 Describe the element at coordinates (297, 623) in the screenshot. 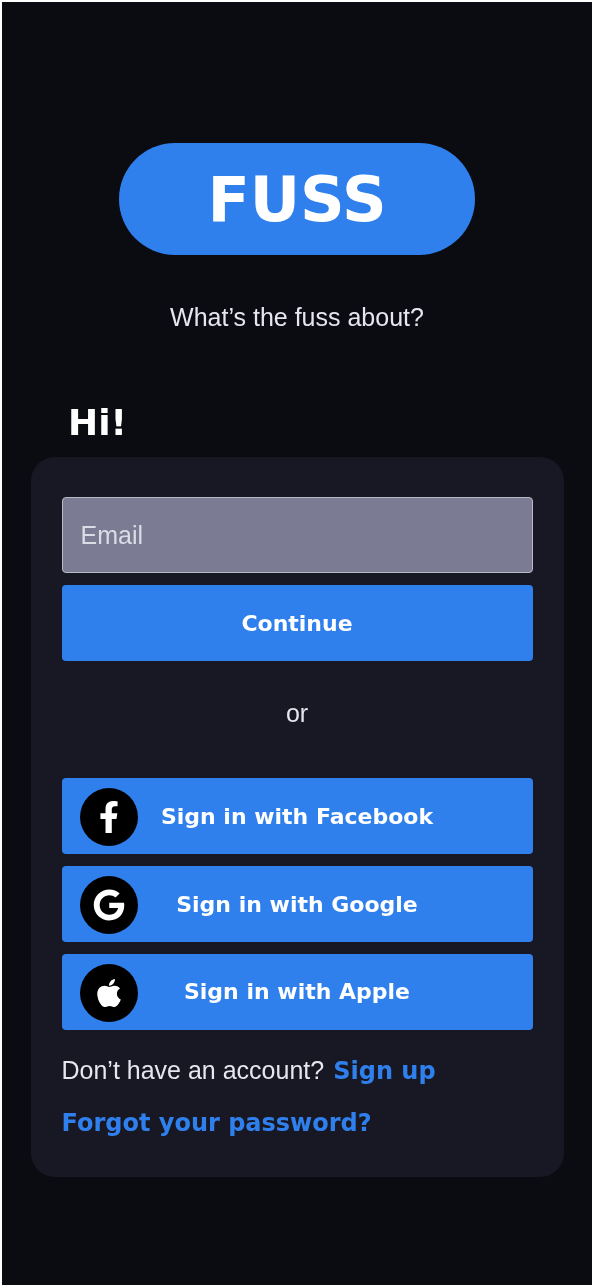

I see `continue-button: Continue` at that location.